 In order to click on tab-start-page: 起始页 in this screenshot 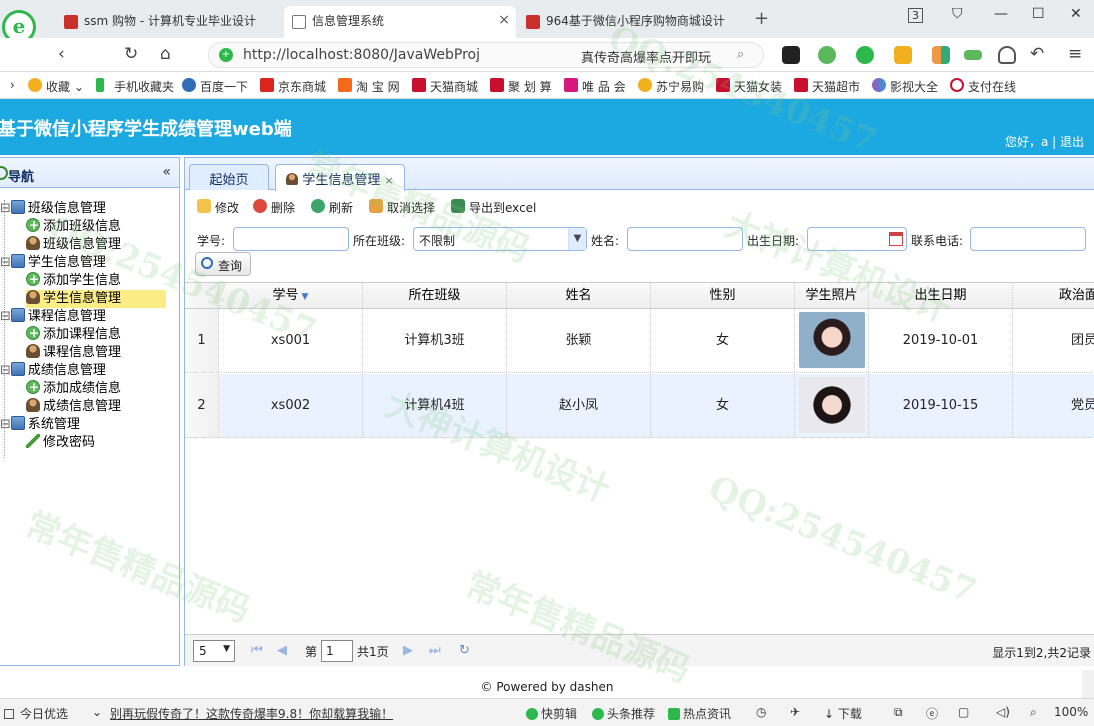, I will do `click(229, 177)`.